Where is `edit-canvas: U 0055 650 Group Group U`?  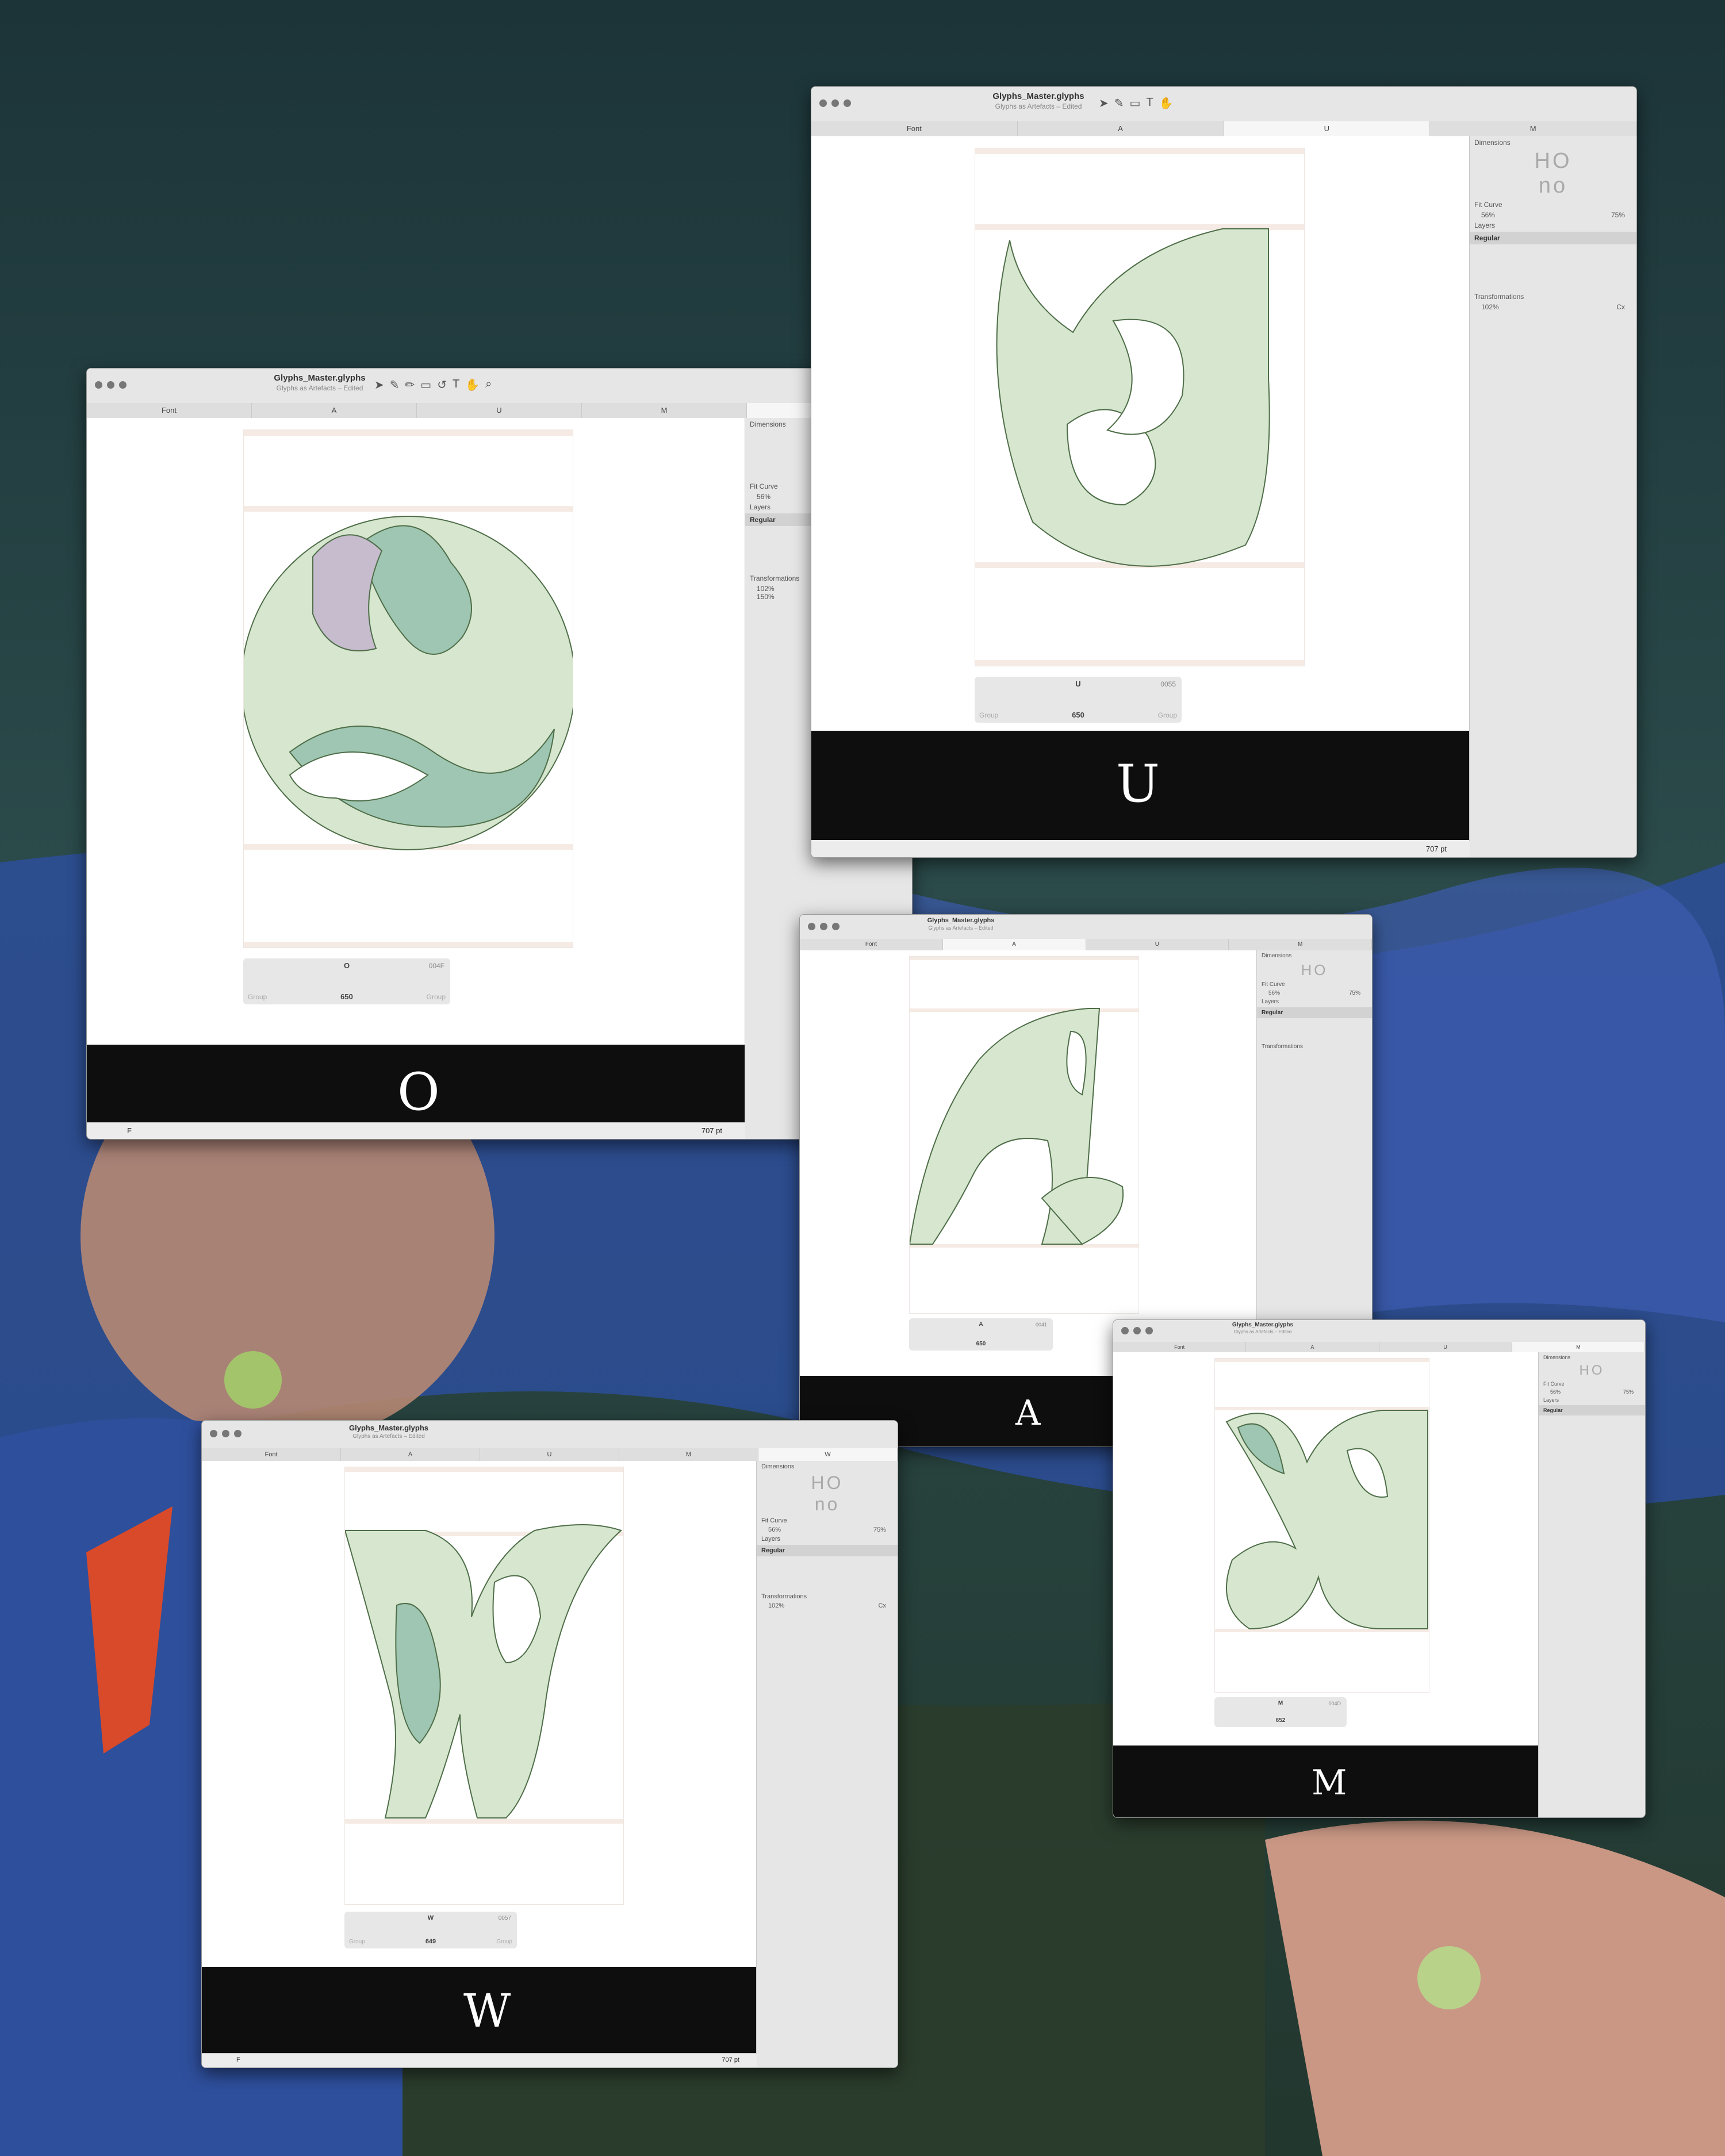
edit-canvas: U 0055 650 Group Group U is located at coordinates (1140, 496).